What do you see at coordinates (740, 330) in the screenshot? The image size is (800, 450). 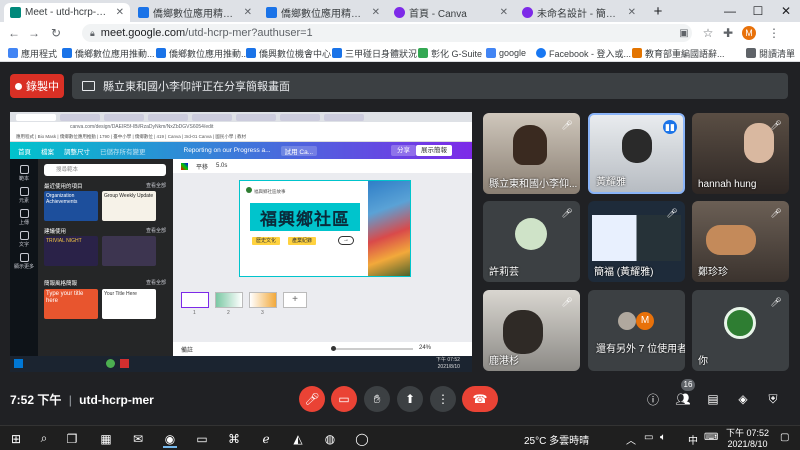 I see `self-tile: 🎤︎ 你` at bounding box center [740, 330].